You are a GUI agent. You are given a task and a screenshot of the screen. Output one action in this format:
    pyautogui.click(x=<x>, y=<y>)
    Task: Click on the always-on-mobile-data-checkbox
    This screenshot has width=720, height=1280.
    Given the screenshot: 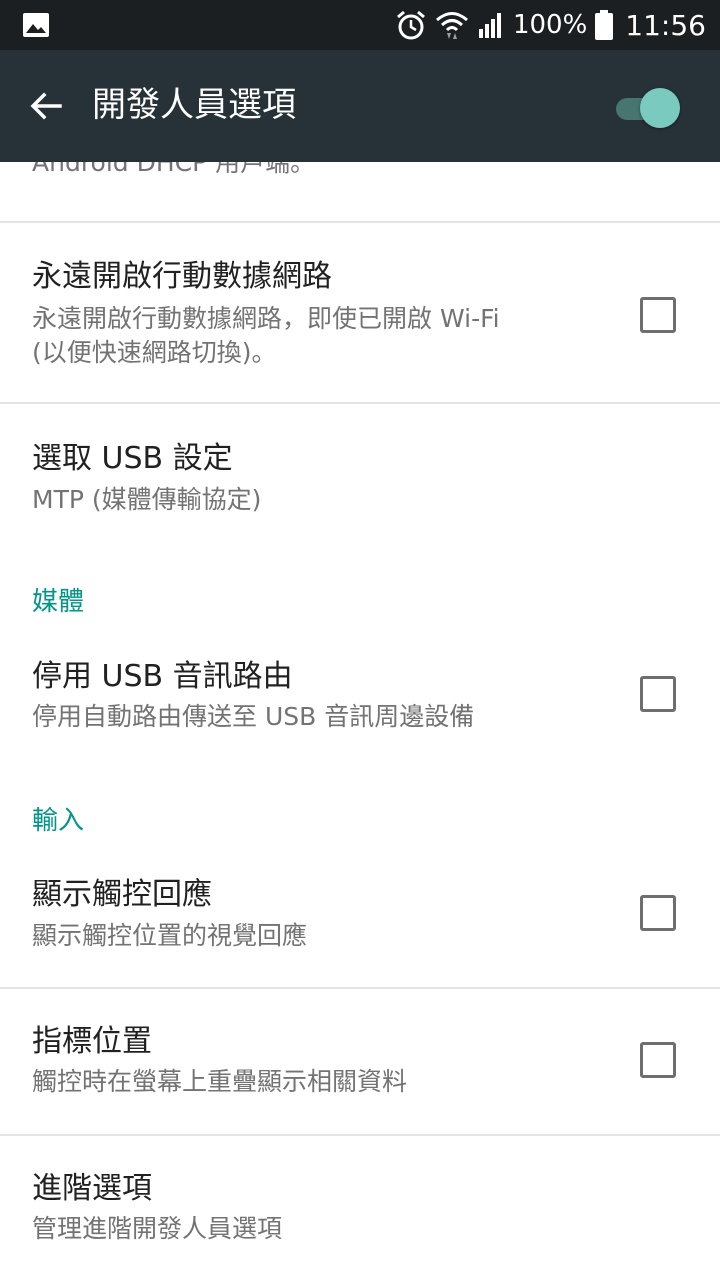 What is the action you would take?
    pyautogui.click(x=658, y=315)
    